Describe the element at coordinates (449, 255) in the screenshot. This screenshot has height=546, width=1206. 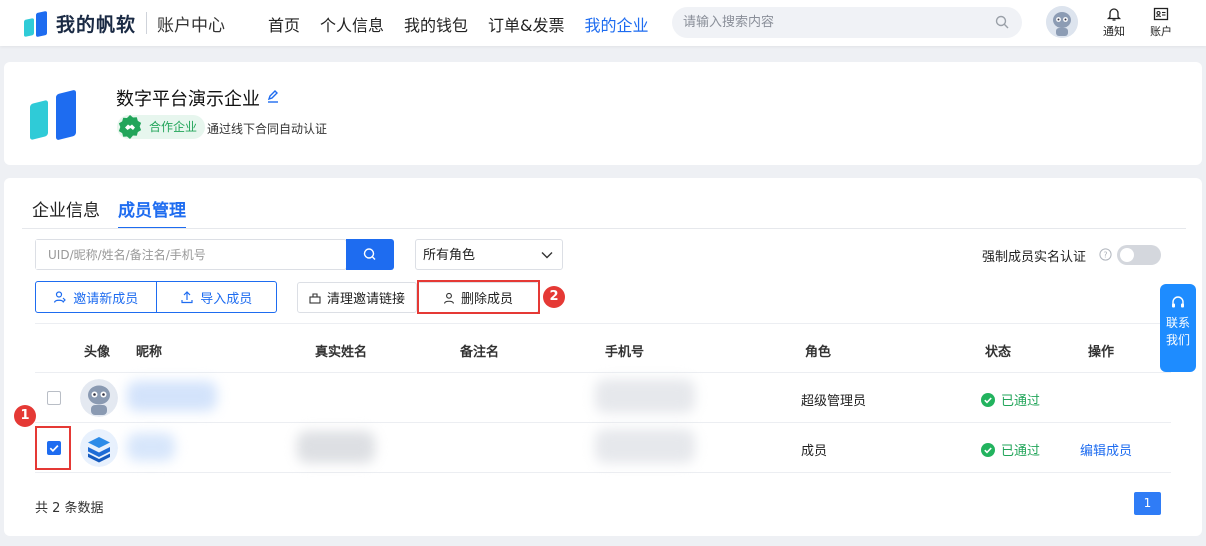
I see `role-filter-value: 所有角色` at that location.